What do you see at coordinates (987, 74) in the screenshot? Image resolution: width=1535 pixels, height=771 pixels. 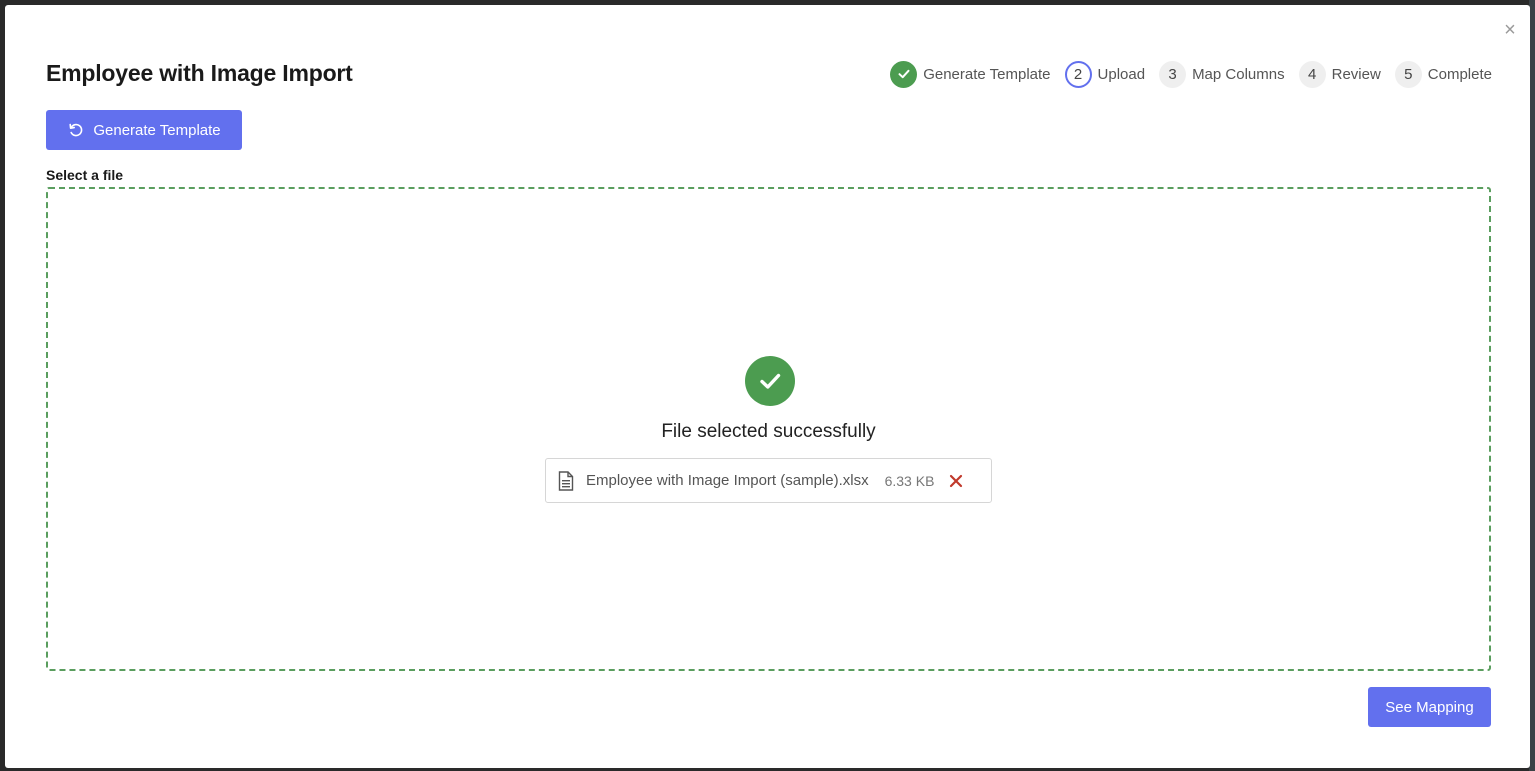 I see `step-label: Generate Template` at bounding box center [987, 74].